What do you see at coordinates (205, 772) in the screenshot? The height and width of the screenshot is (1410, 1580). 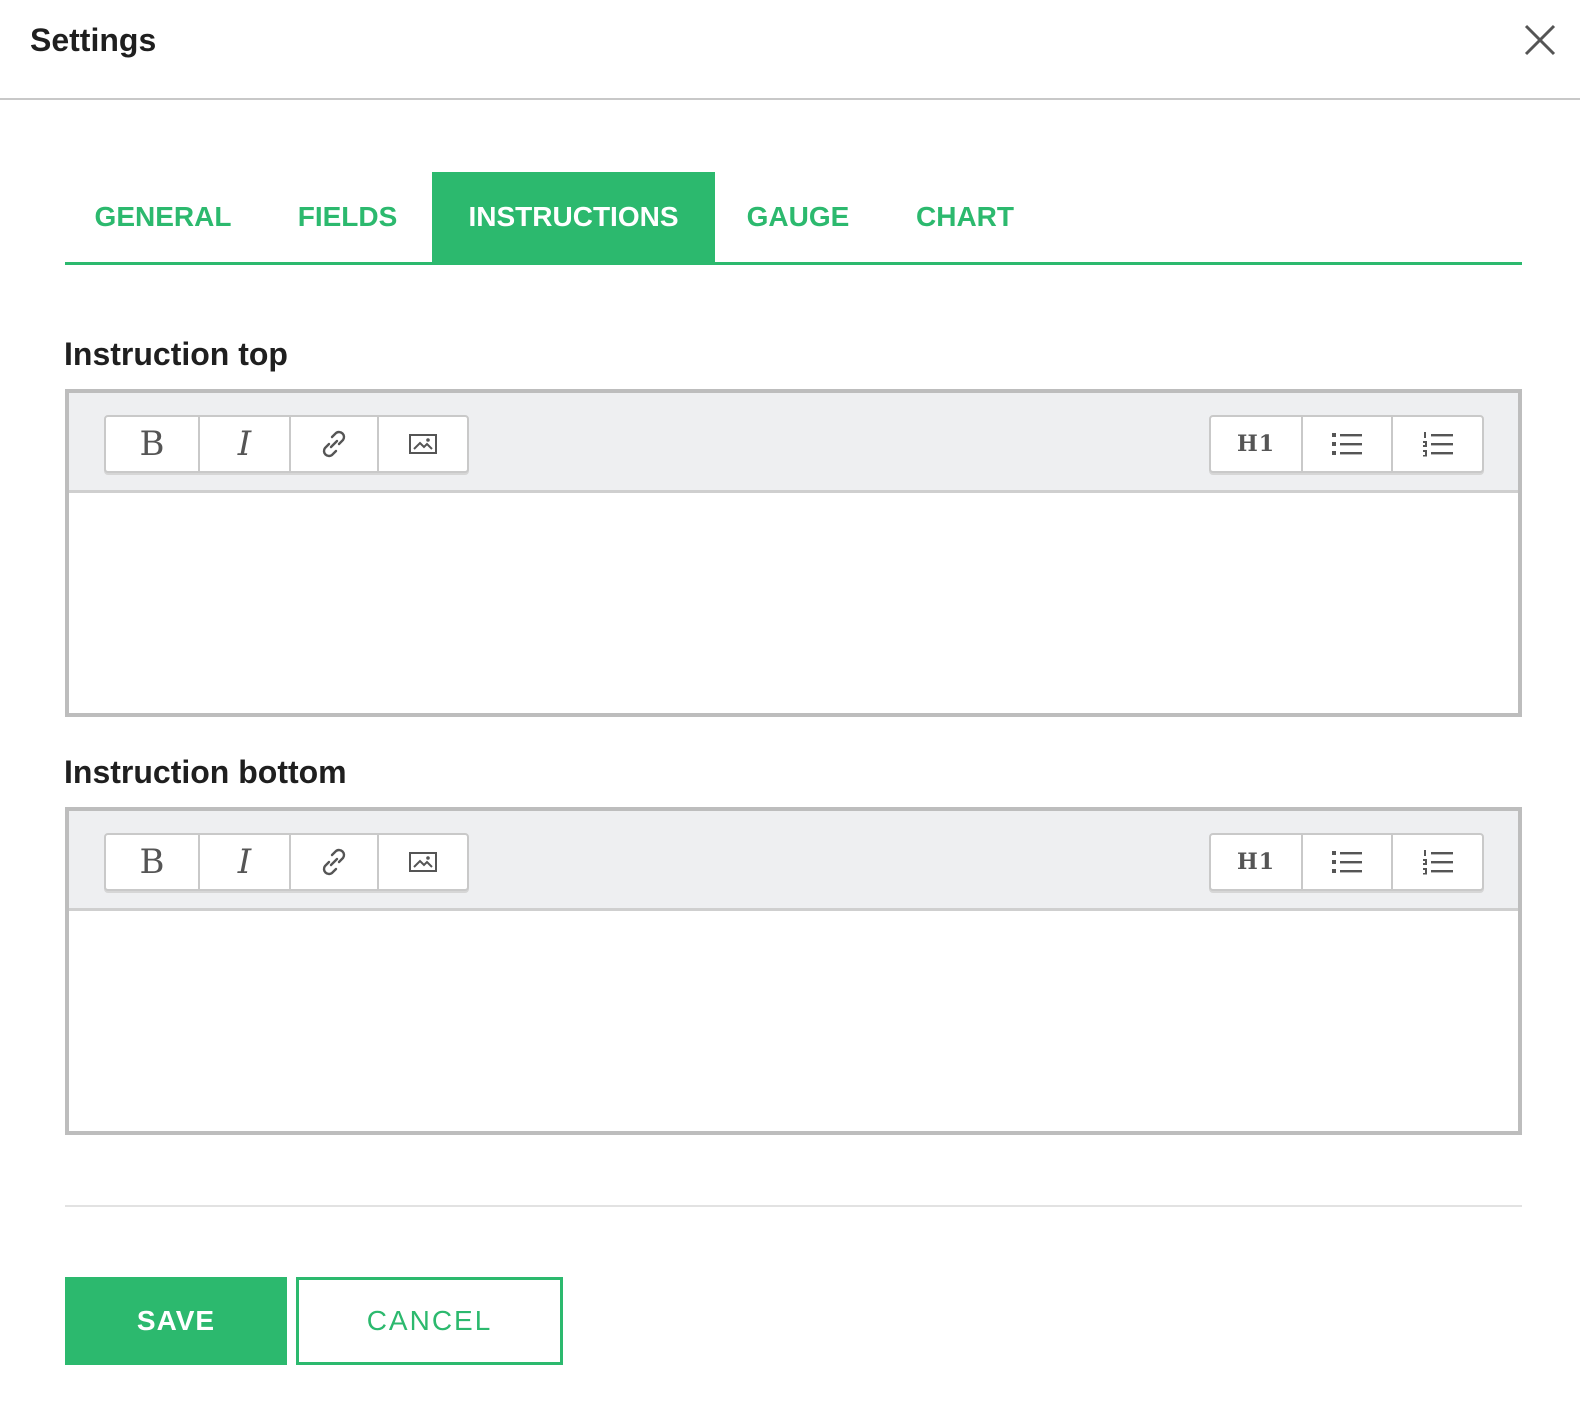 I see `instruction-bottom-label: Instruction bottom` at bounding box center [205, 772].